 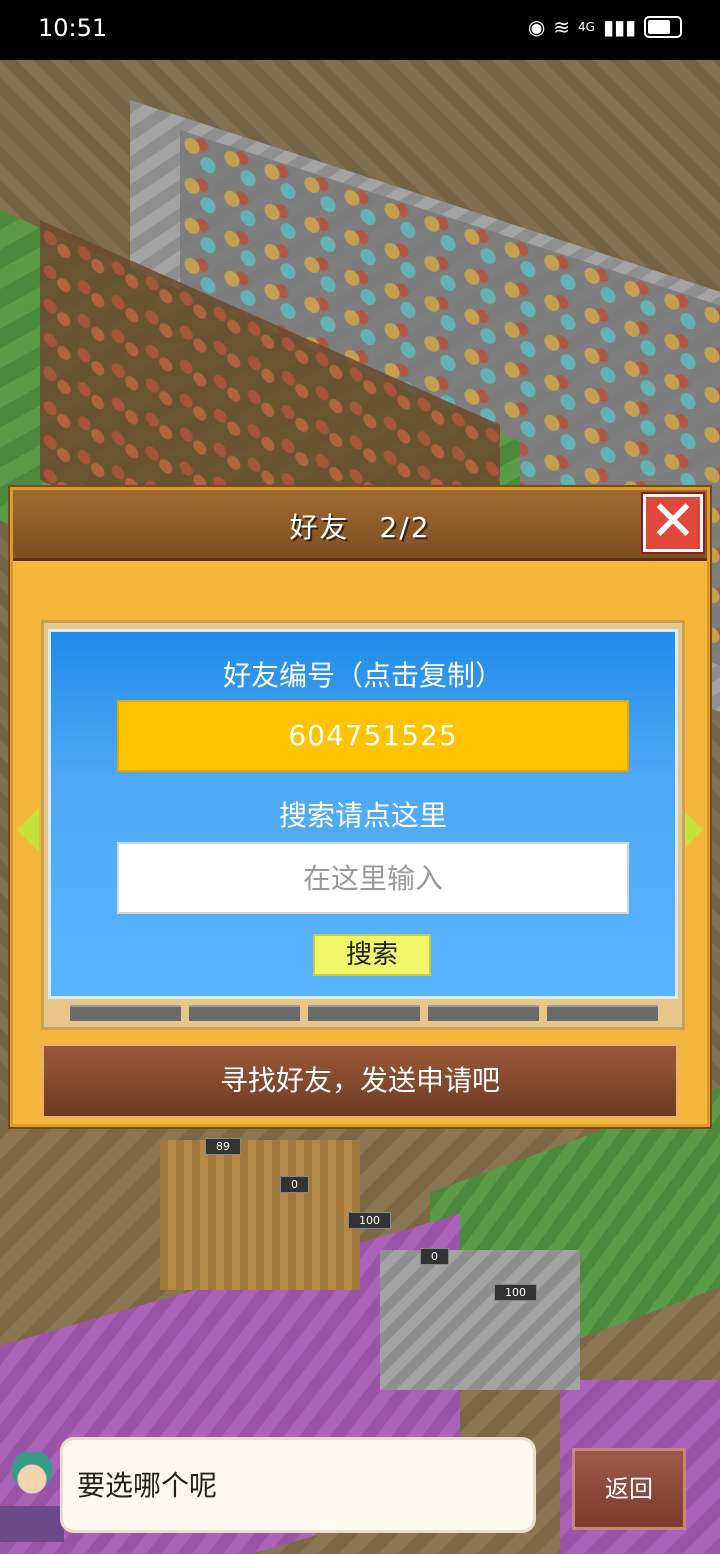 I want to click on battery-icon, so click(x=663, y=27).